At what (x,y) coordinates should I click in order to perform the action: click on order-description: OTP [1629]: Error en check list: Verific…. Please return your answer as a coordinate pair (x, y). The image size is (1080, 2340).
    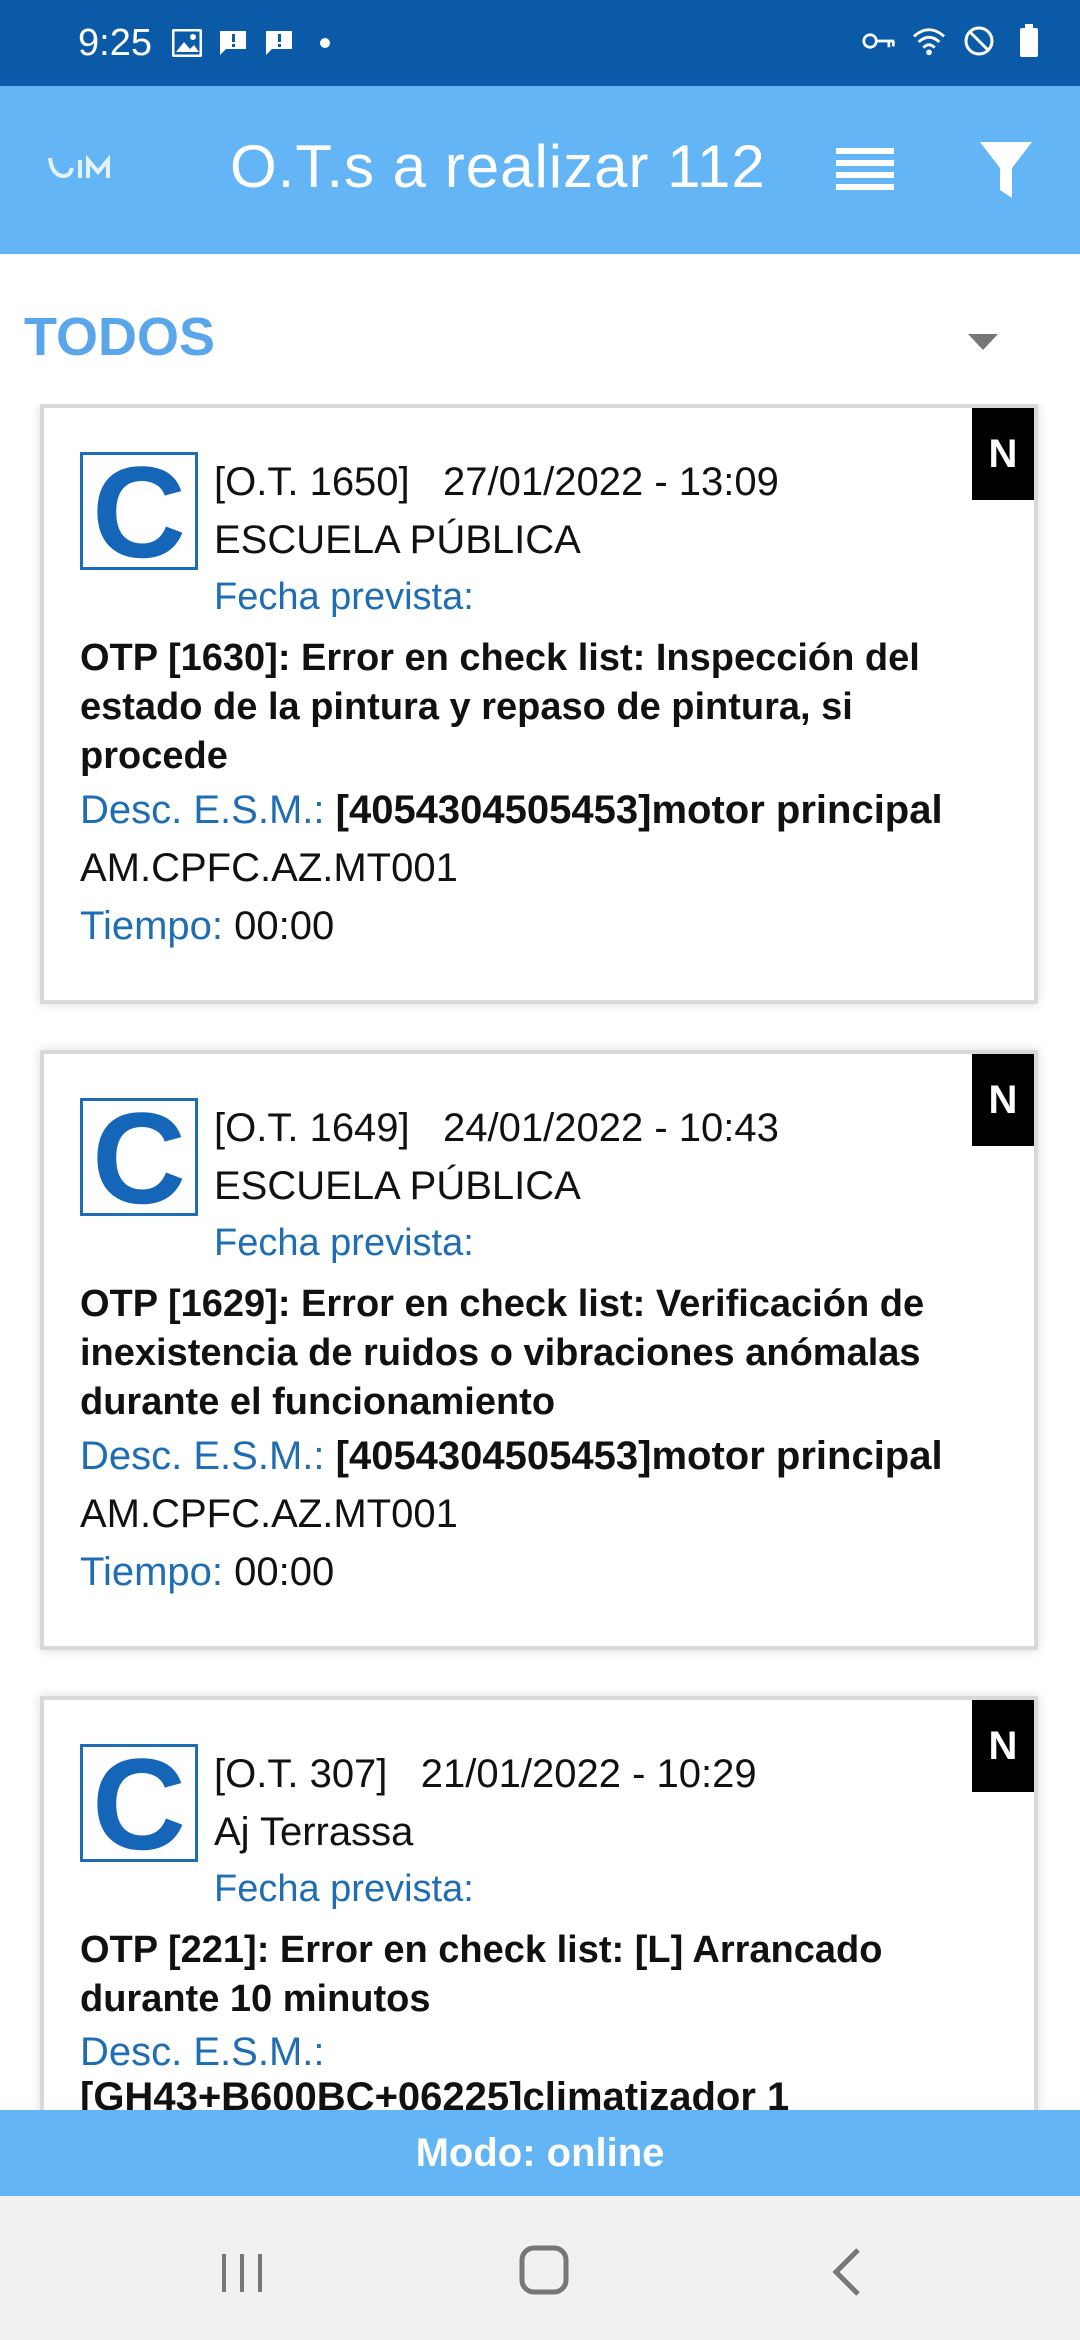
    Looking at the image, I should click on (502, 1353).